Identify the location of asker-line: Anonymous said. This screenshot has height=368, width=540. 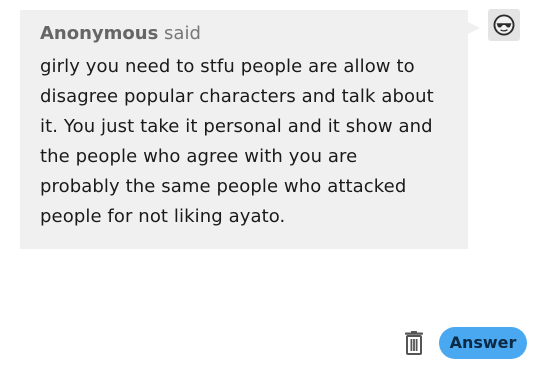
(244, 34).